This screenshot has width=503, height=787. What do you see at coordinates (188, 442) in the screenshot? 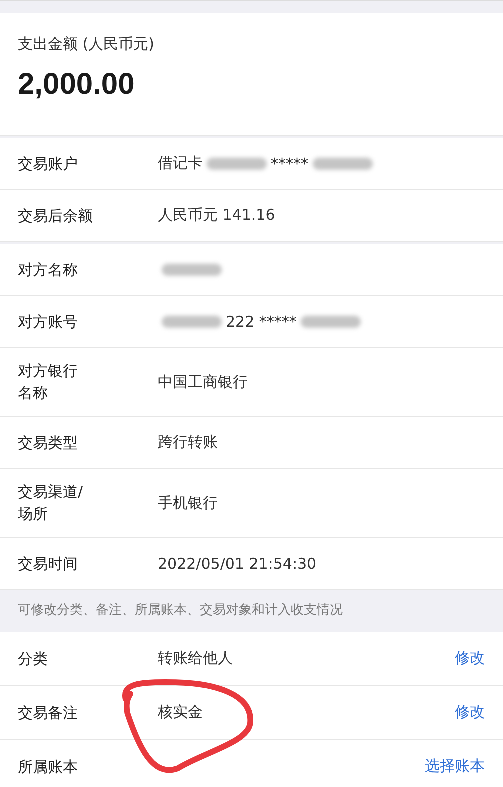
I see `field-value: 跨行转账` at bounding box center [188, 442].